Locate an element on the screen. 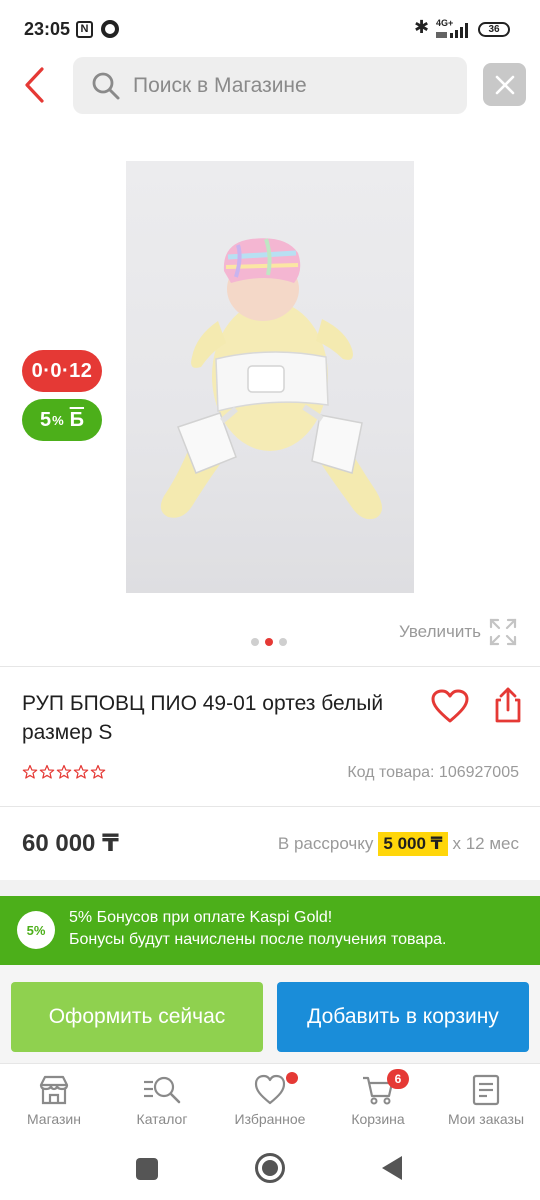 This screenshot has height=1200, width=540. nav-item-catalog: Каталог is located at coordinates (162, 1101).